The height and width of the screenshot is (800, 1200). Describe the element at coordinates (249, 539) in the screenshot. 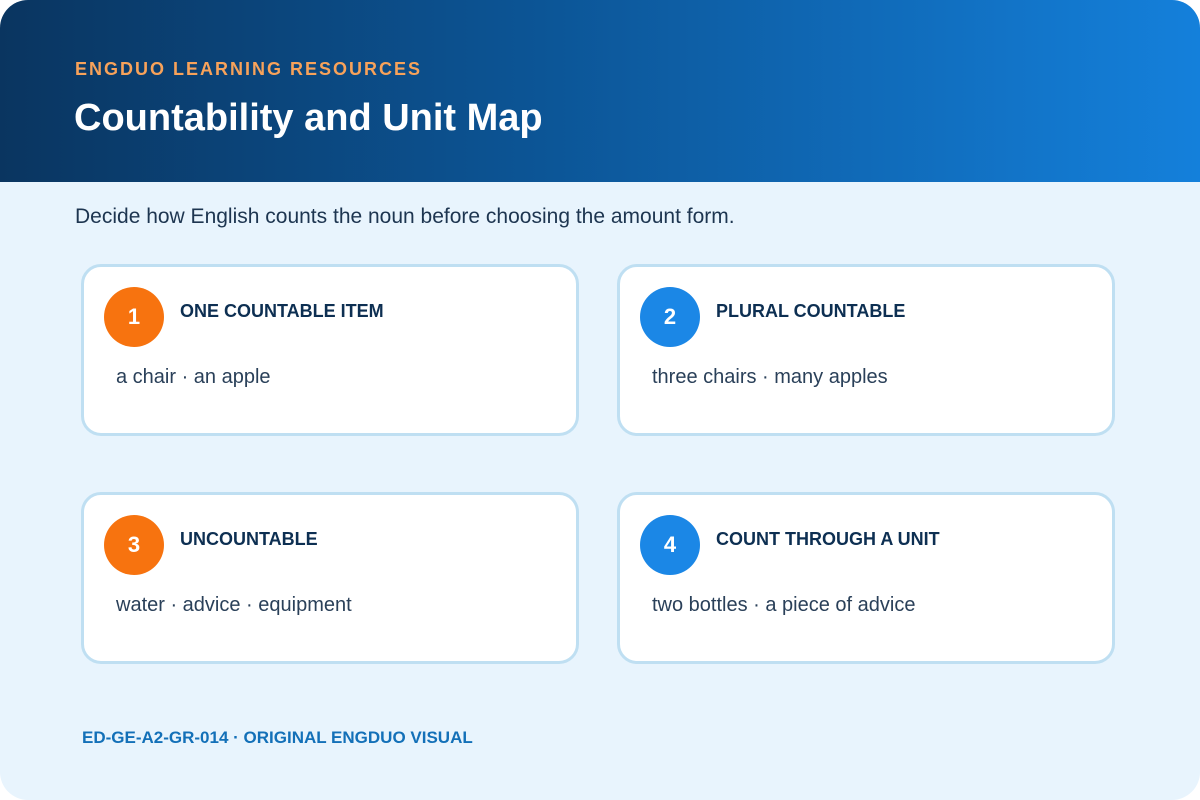

I see `card-title: UNCOUNTABLE` at that location.